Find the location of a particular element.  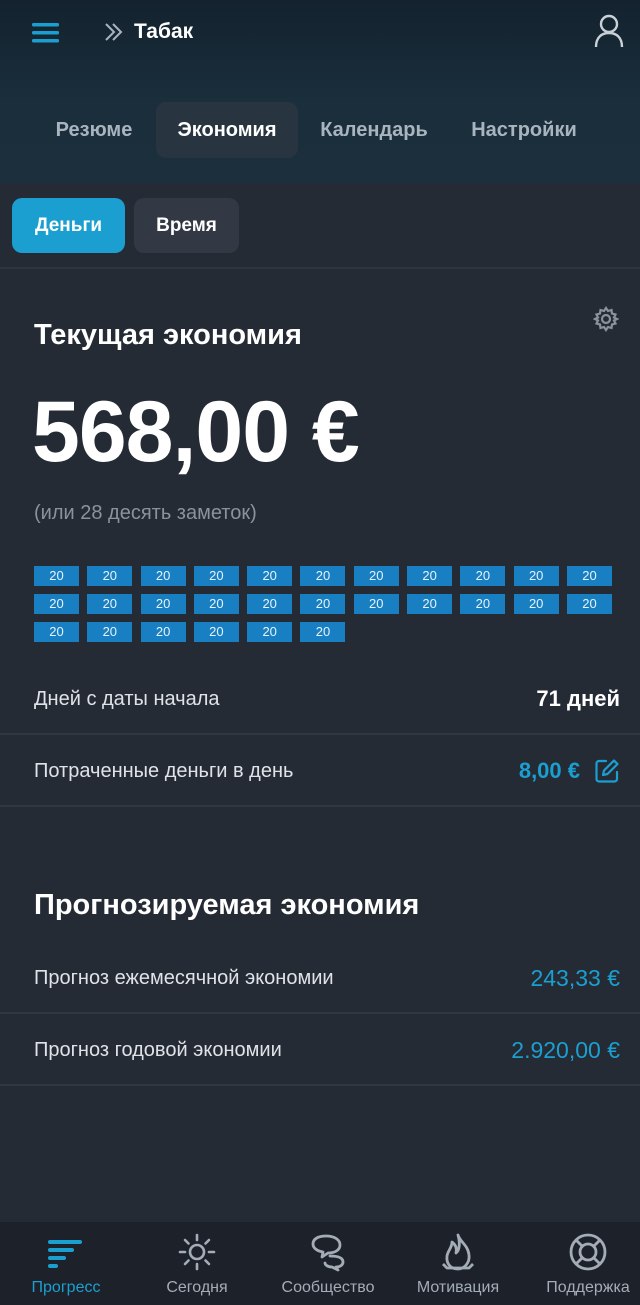

nav-motivation: Мотивация is located at coordinates (458, 1263).